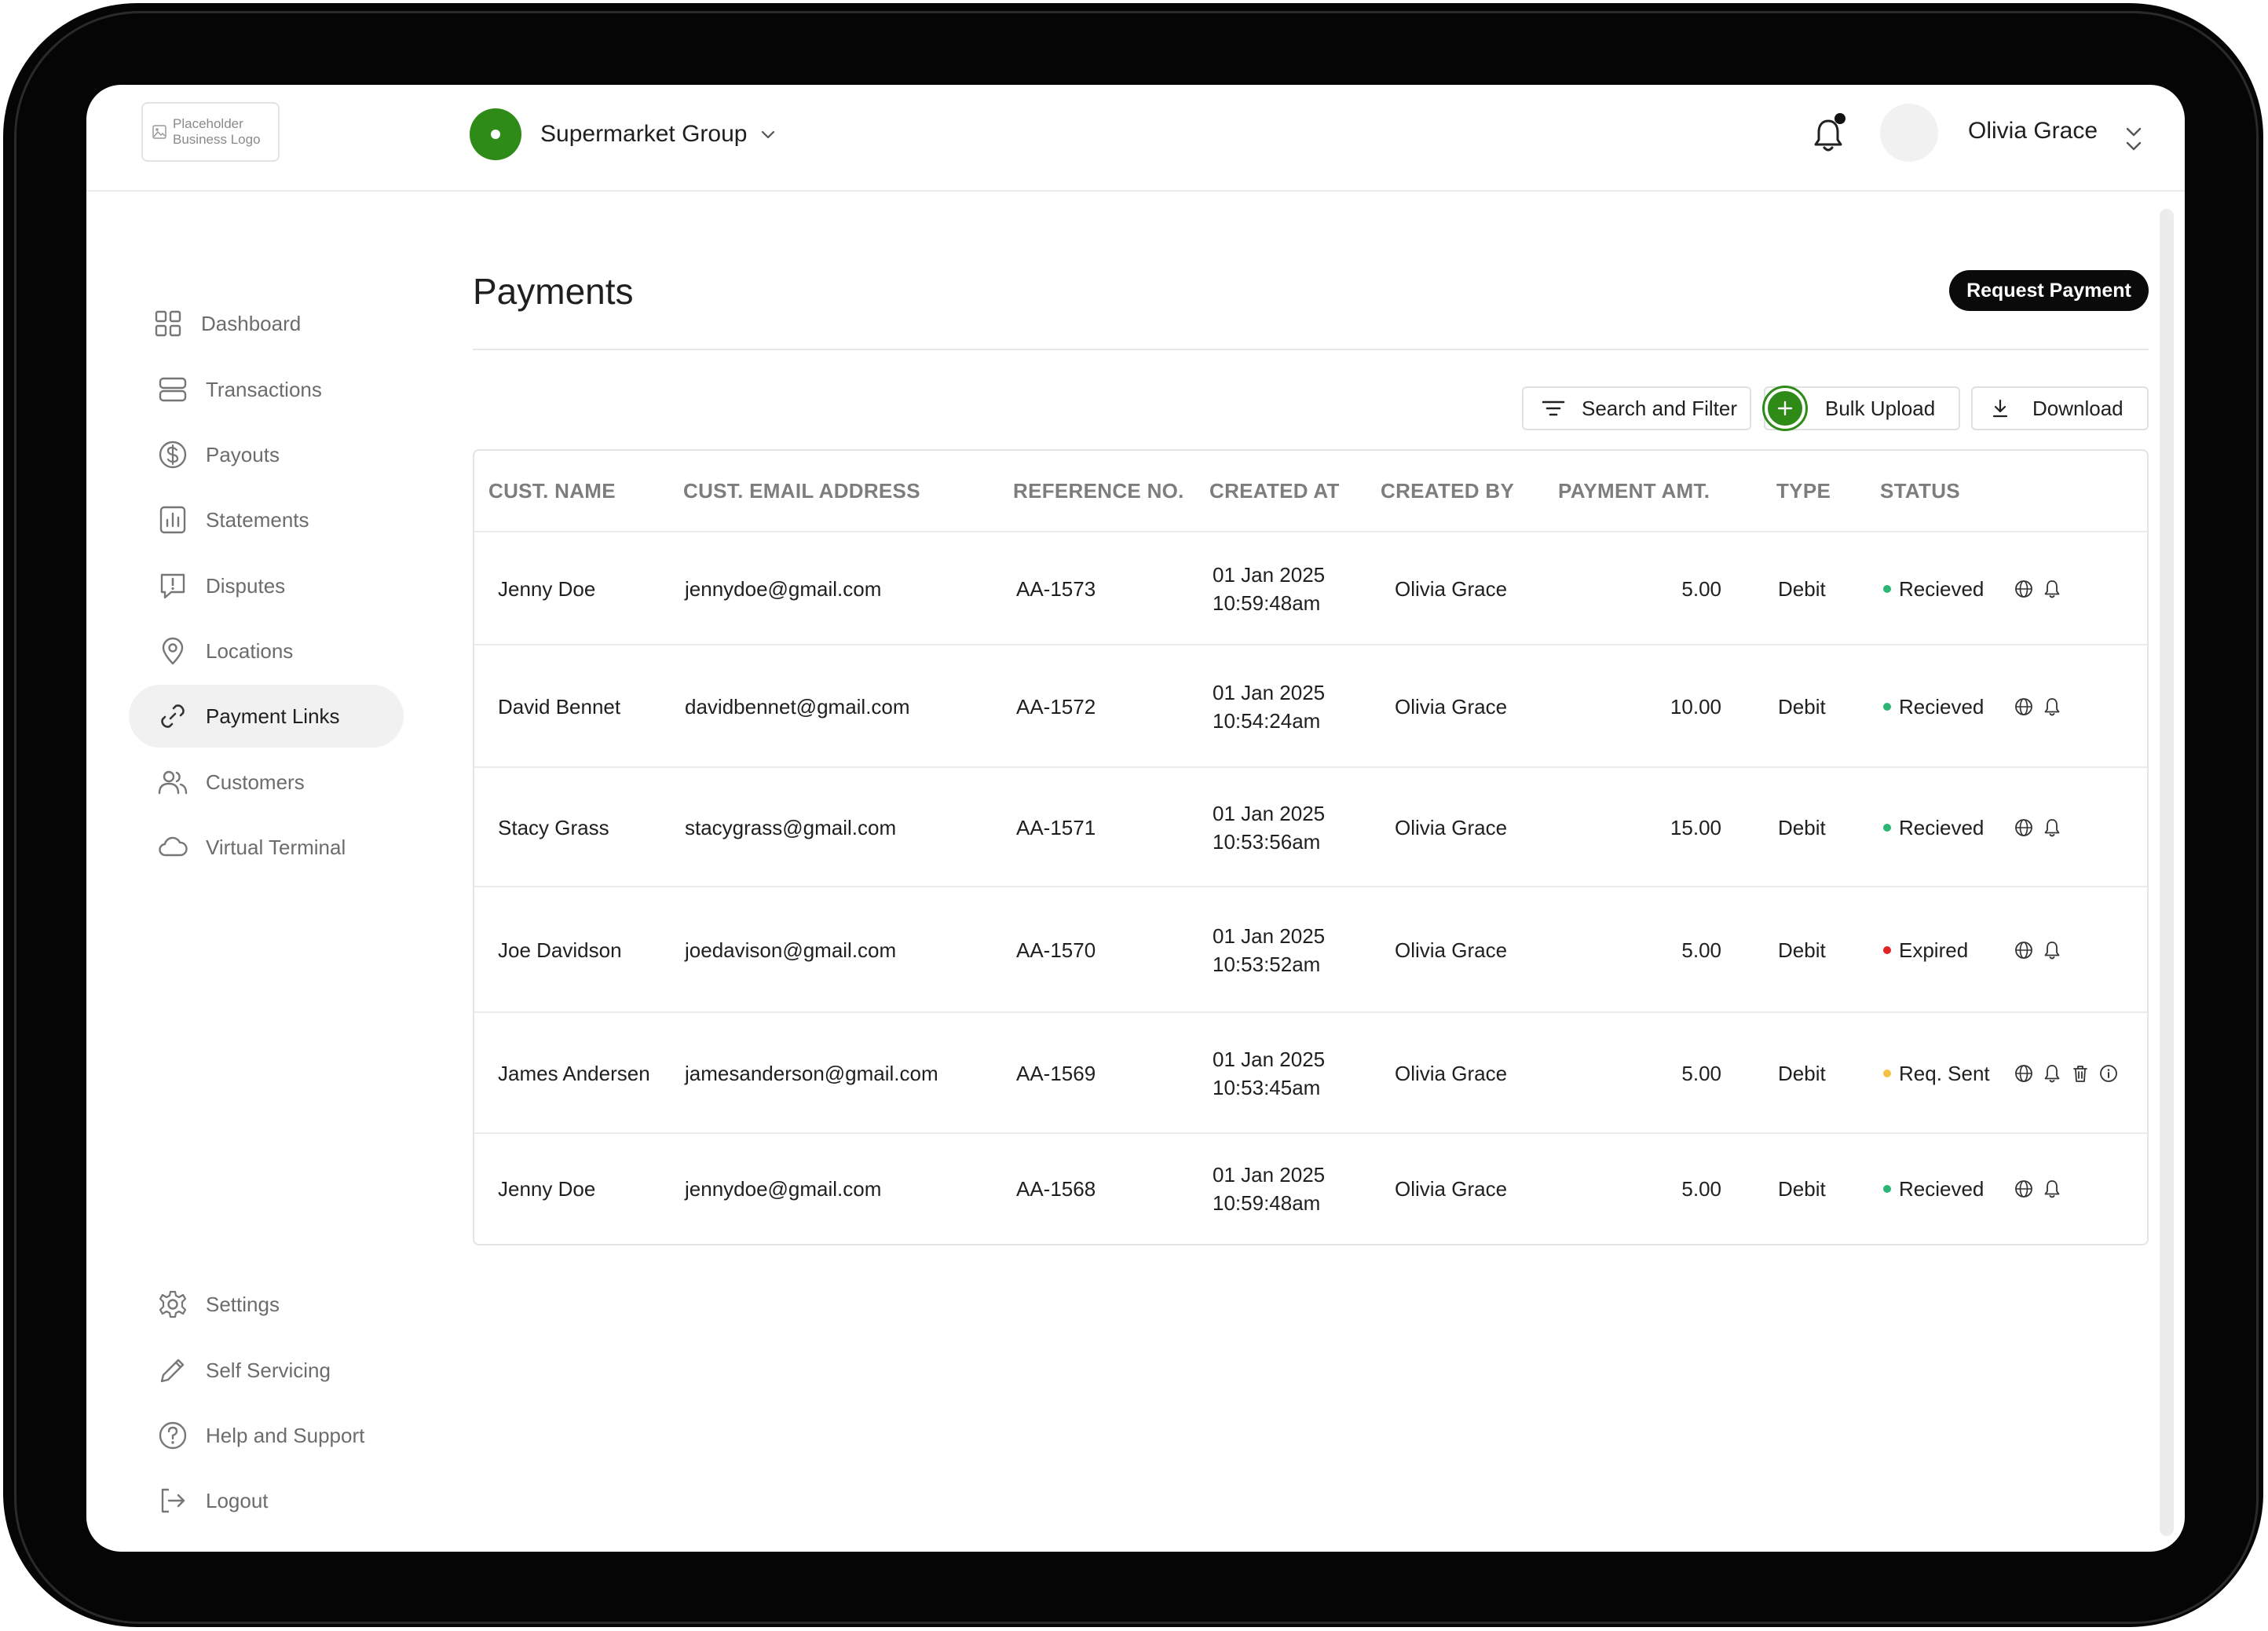  What do you see at coordinates (574, 1073) in the screenshot?
I see `cust-name-cell: James Andersen` at bounding box center [574, 1073].